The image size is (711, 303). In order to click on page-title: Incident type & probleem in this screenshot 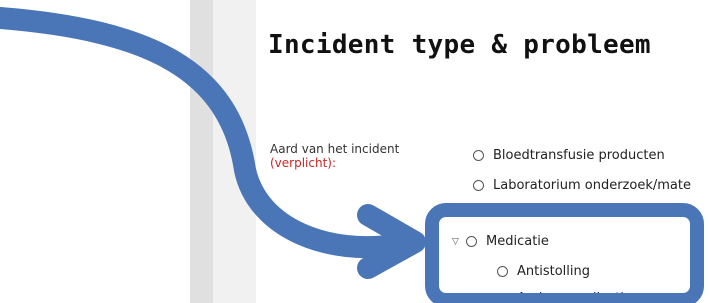, I will do `click(459, 45)`.